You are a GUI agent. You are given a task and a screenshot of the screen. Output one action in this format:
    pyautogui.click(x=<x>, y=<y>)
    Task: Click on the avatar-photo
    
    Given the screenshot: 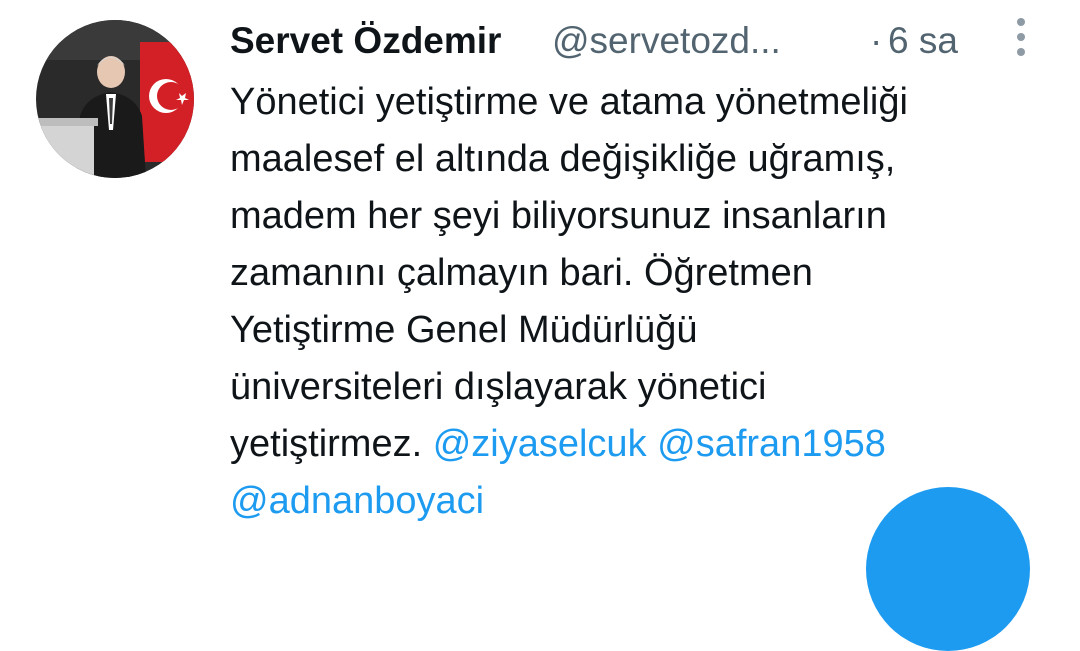 What is the action you would take?
    pyautogui.click(x=115, y=99)
    